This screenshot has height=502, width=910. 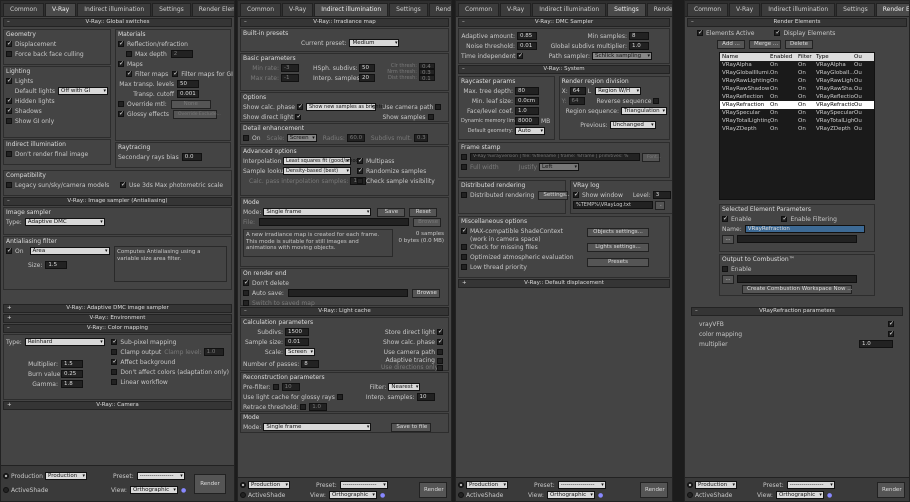 I want to click on region-mode-dropdown: Region W/H, so click(x=618, y=91).